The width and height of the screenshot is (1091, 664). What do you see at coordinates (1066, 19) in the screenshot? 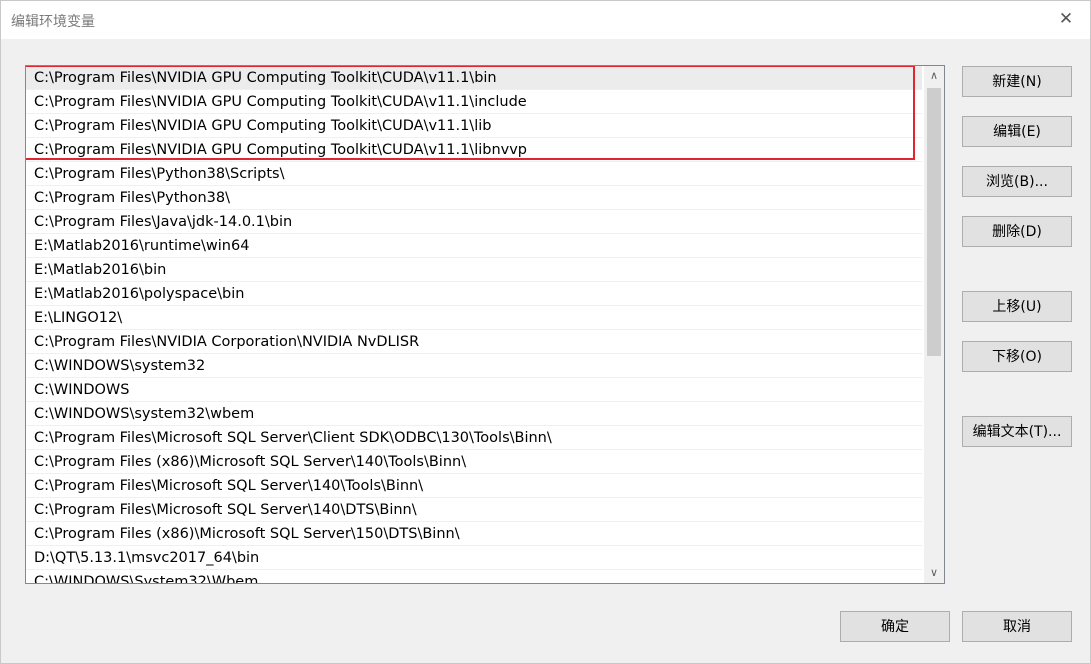
I see `close-icon: ✕` at bounding box center [1066, 19].